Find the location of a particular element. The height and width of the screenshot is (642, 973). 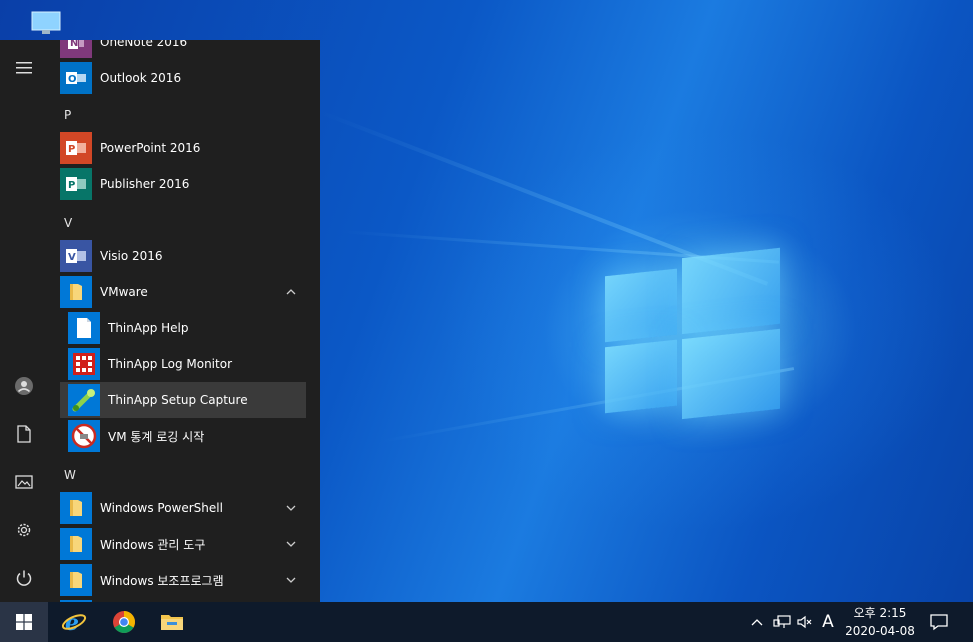

documents-icon is located at coordinates (24, 434).